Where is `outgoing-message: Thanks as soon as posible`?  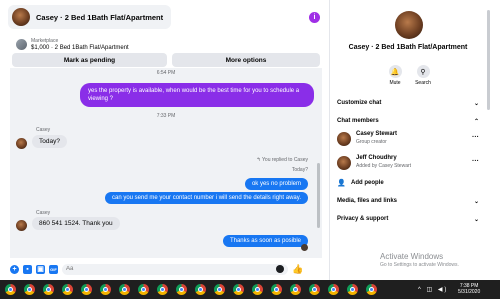
outgoing-message: Thanks as soon as posible is located at coordinates (265, 241).